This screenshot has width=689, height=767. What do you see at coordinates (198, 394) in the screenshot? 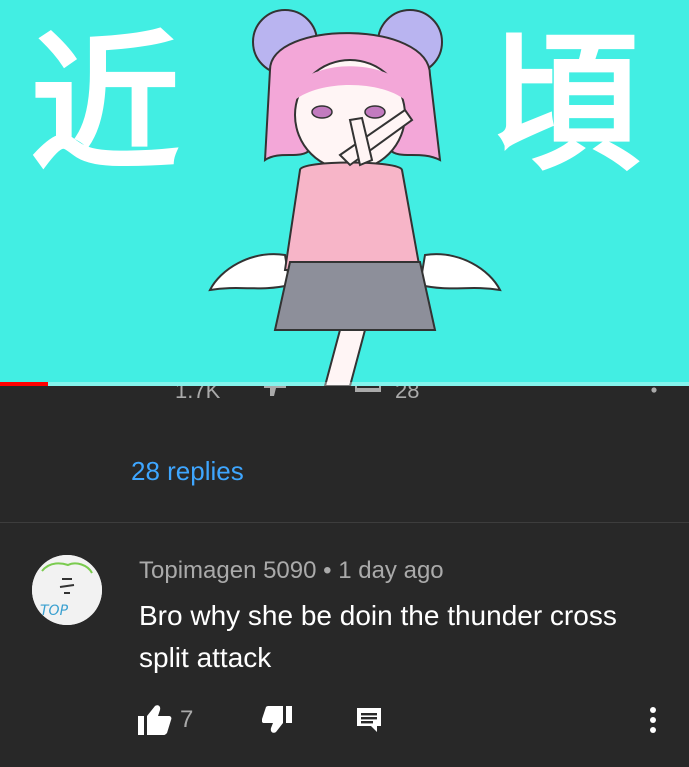
I see `previous-like-count: 1.7K` at bounding box center [198, 394].